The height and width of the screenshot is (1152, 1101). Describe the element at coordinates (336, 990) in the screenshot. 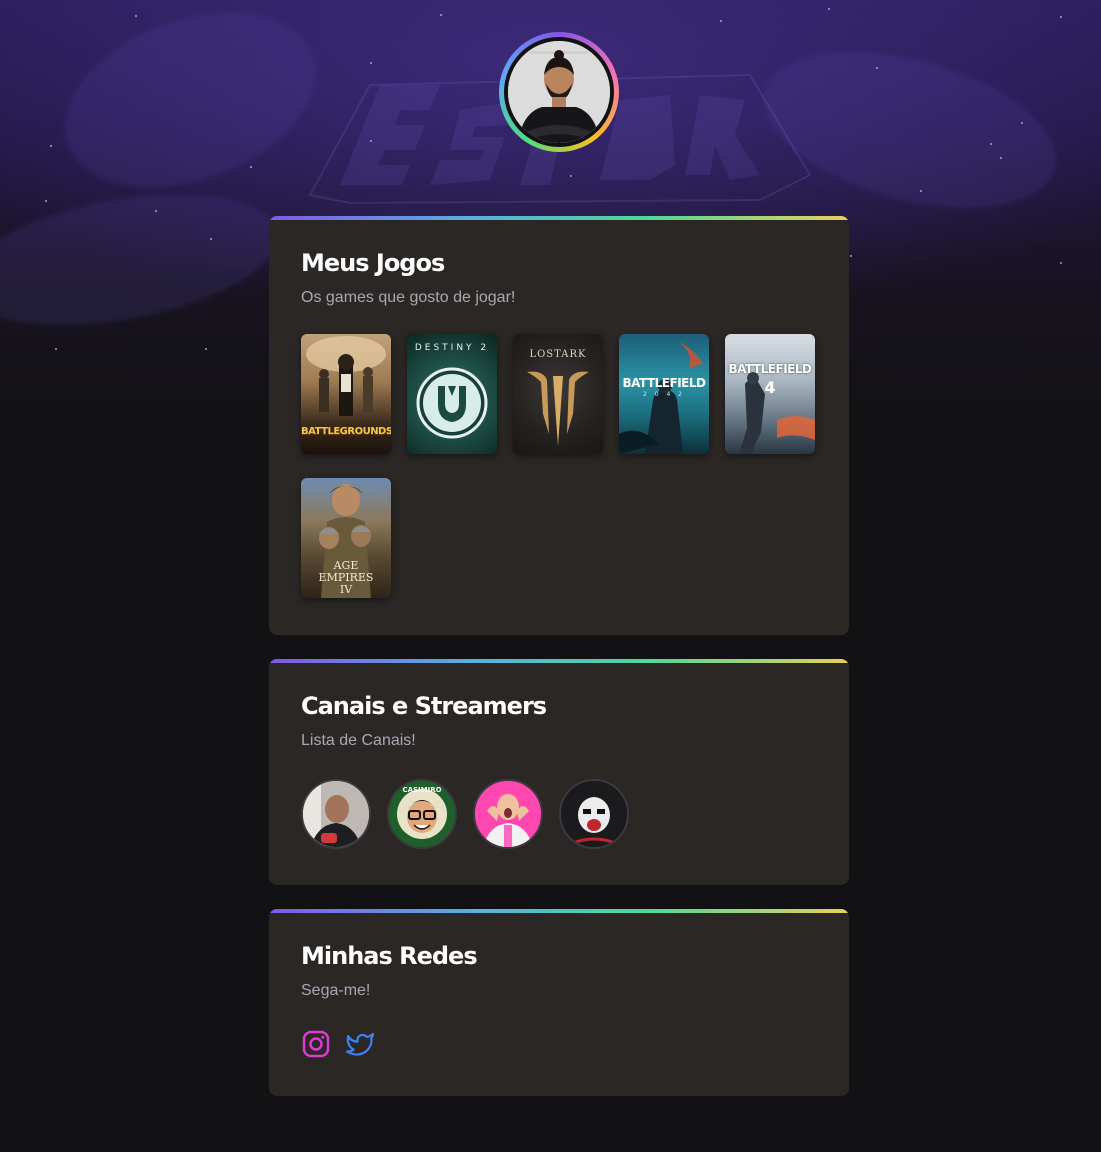

I see `social-section-subtitle: Sega-me!` at that location.